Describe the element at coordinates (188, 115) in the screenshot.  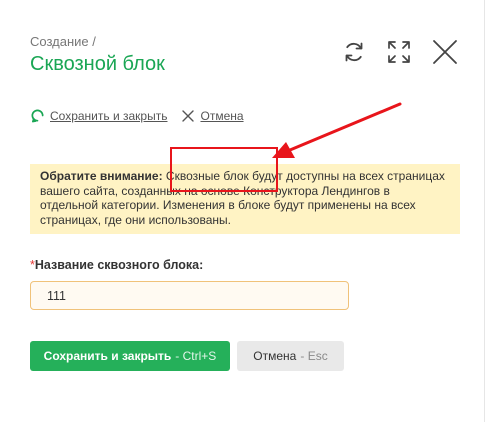
I see `x-icon` at that location.